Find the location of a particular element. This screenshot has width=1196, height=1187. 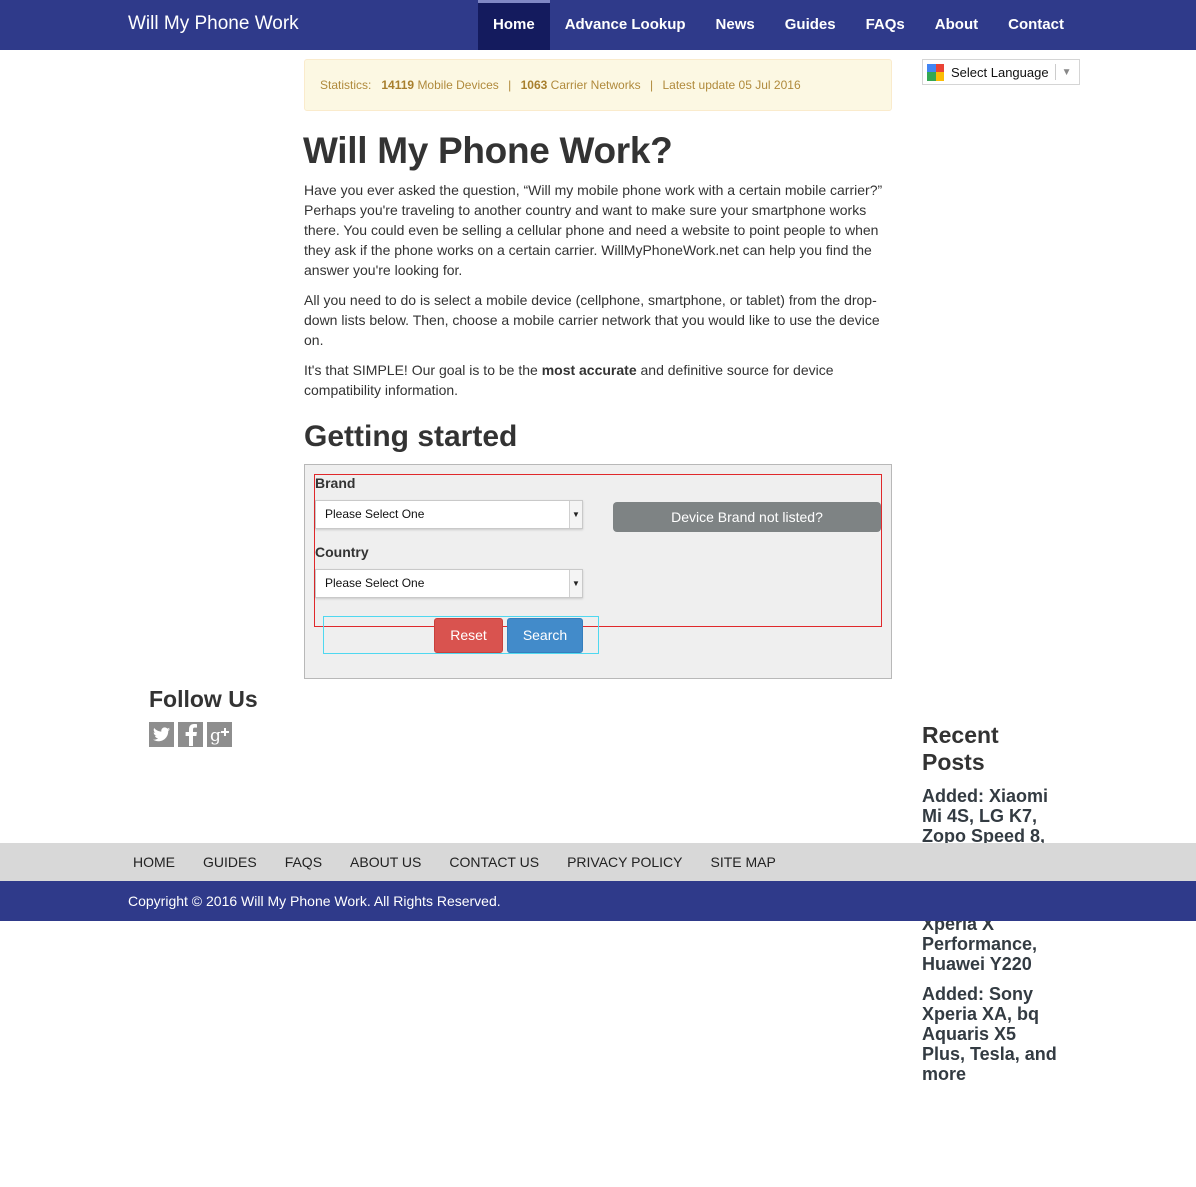

dropdown-arrow-icon: ▼ is located at coordinates (1066, 72).